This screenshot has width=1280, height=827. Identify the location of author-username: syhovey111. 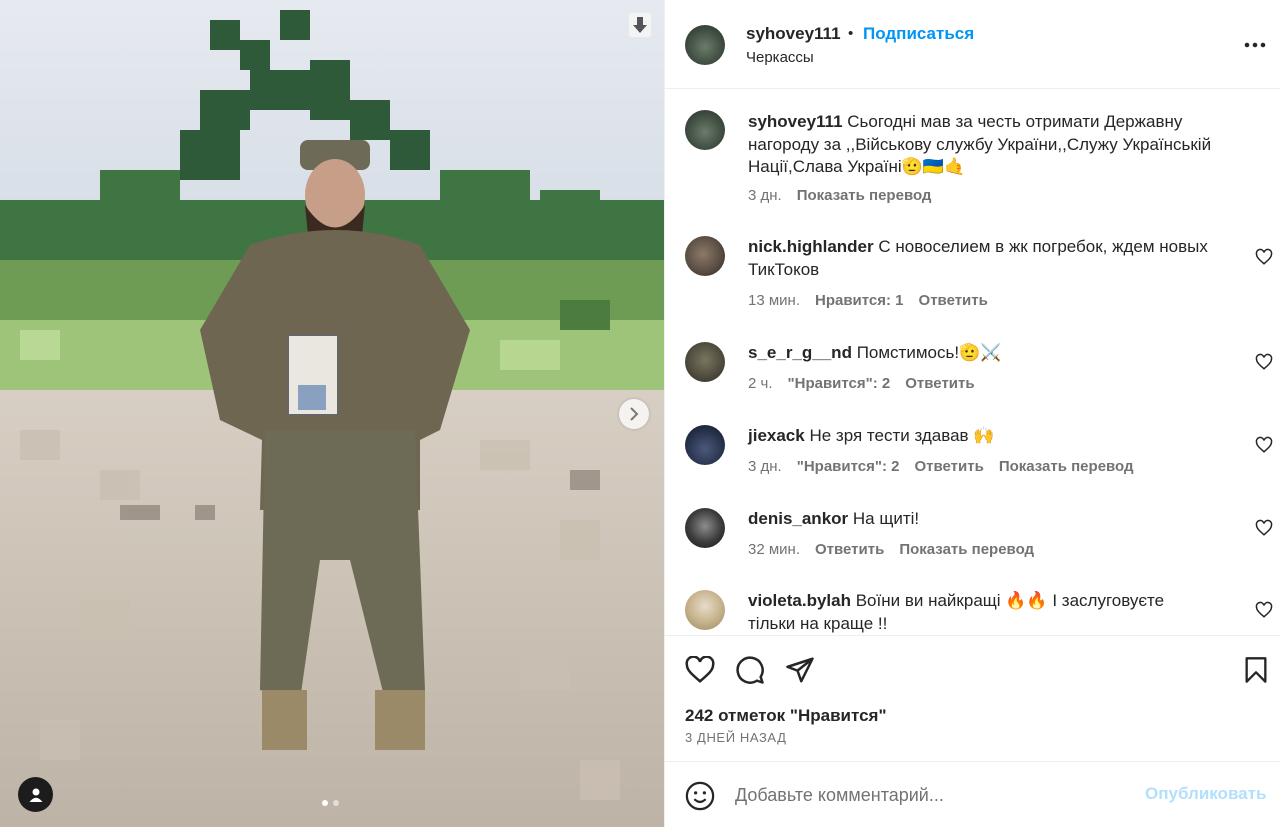
(793, 34).